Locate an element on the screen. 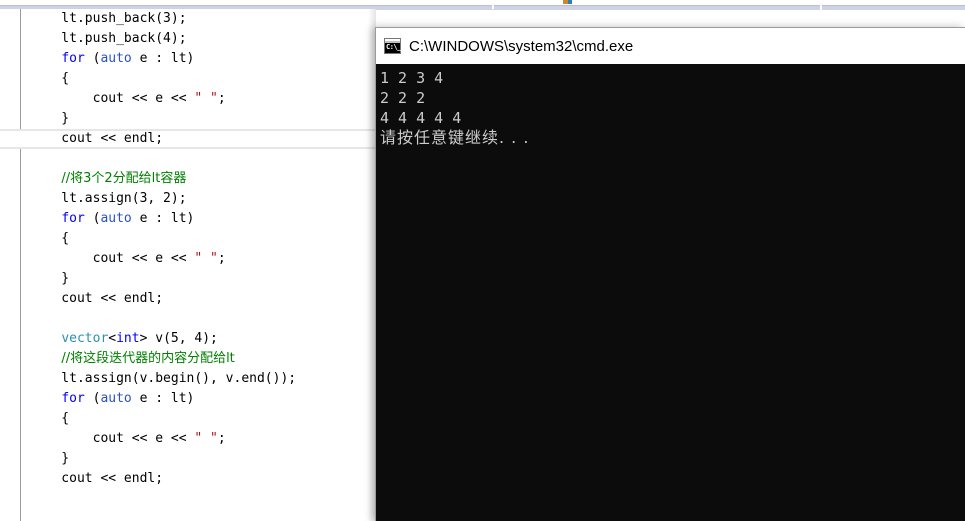  code-token: lt.push_back(3); is located at coordinates (108, 18).